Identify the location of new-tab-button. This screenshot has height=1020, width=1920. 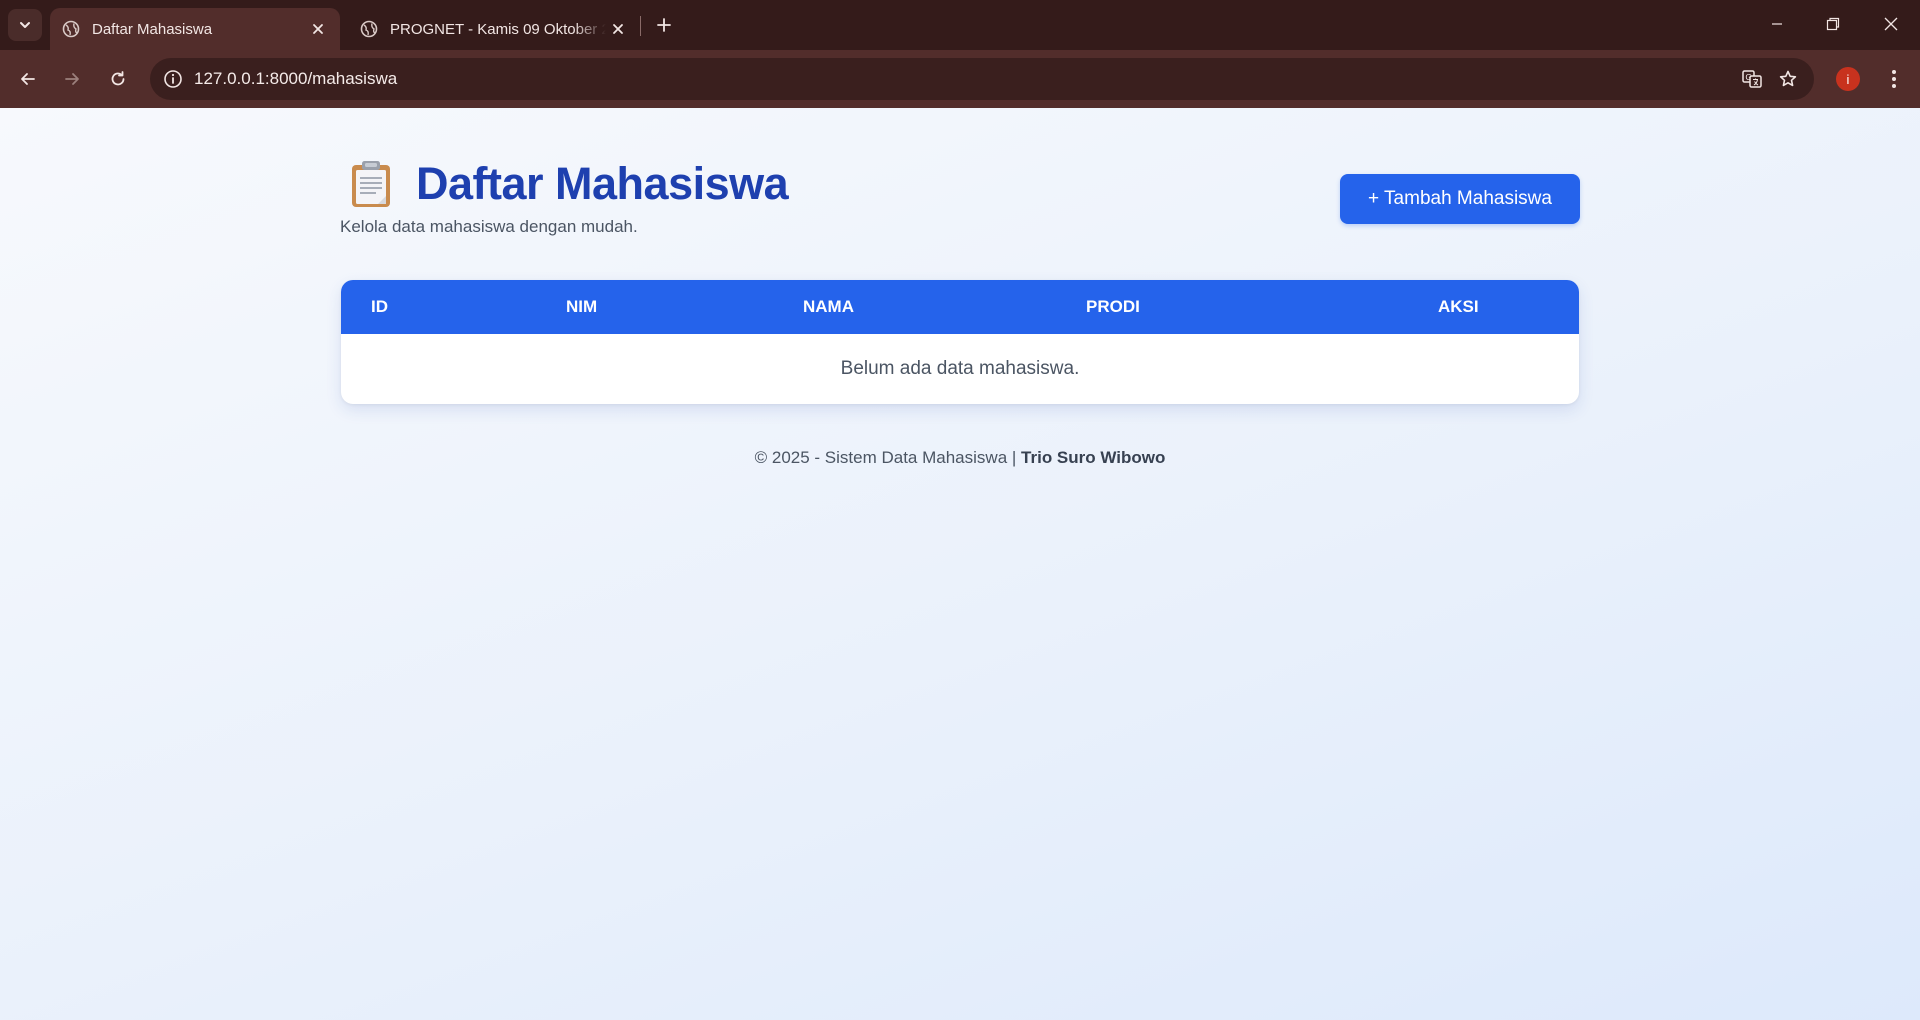
(664, 25).